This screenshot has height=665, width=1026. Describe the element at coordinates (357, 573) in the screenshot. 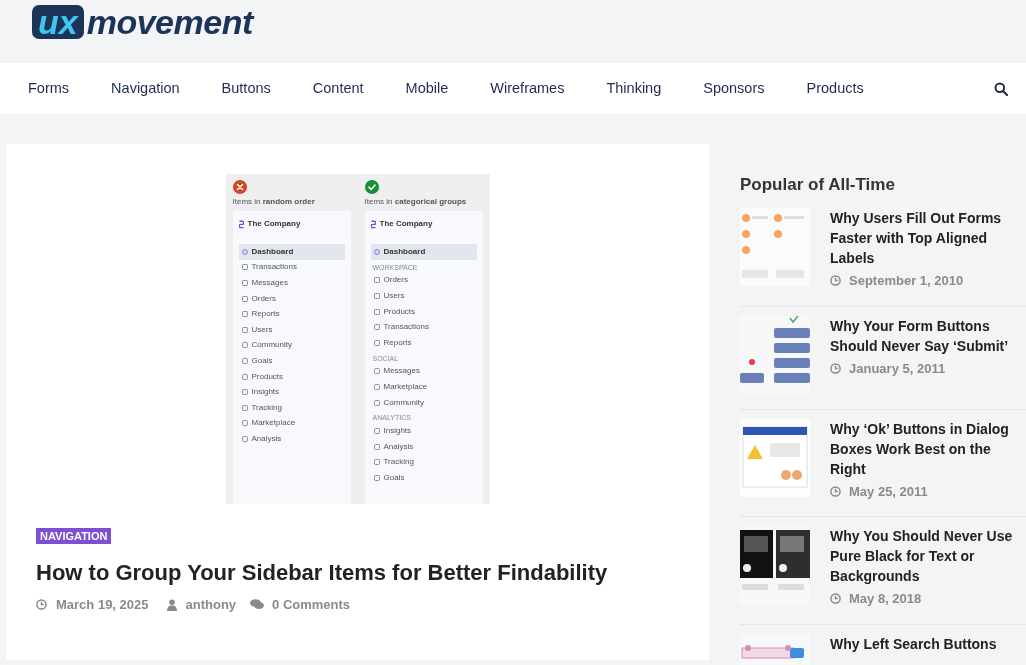

I see `post-title: How to Group Your Sidebar Items for Better Findability` at that location.